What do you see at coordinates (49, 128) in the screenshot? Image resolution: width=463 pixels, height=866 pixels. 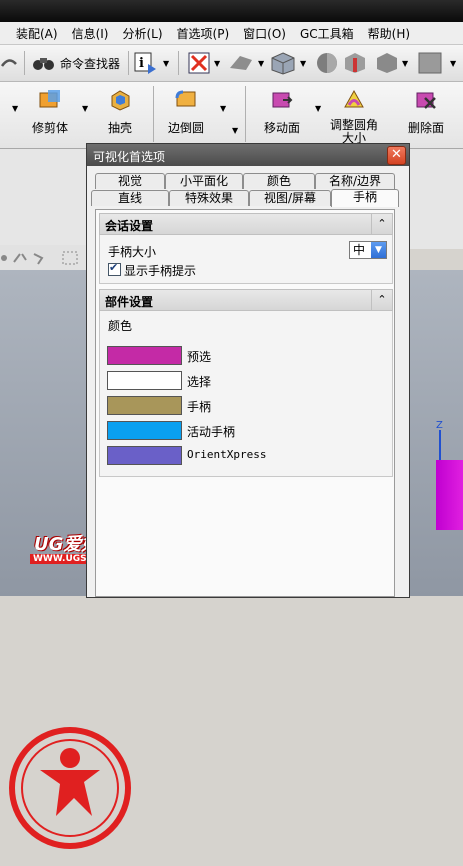 I see `trim-body-label: 修剪体` at bounding box center [49, 128].